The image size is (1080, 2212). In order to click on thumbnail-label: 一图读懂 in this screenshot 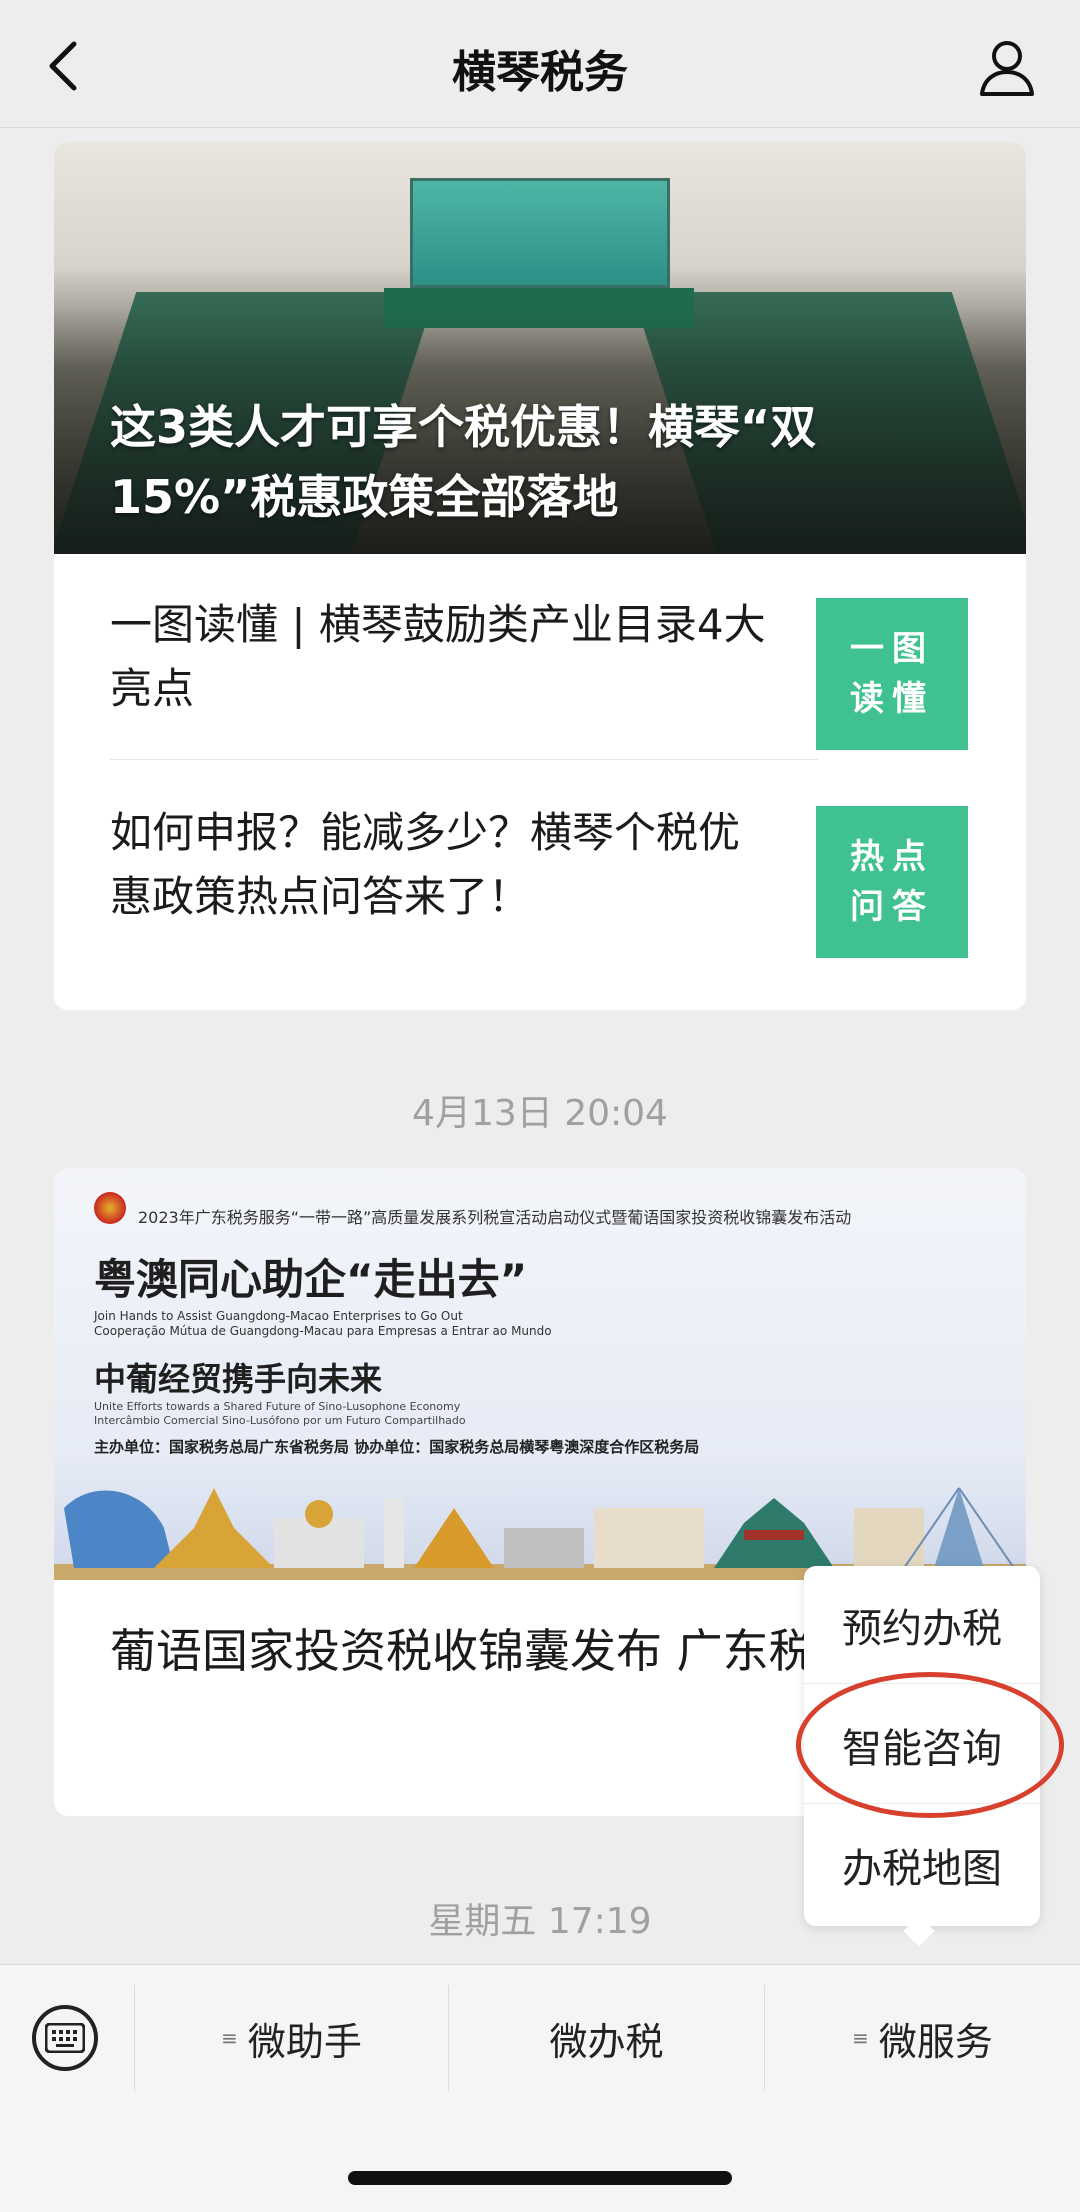, I will do `click(892, 674)`.